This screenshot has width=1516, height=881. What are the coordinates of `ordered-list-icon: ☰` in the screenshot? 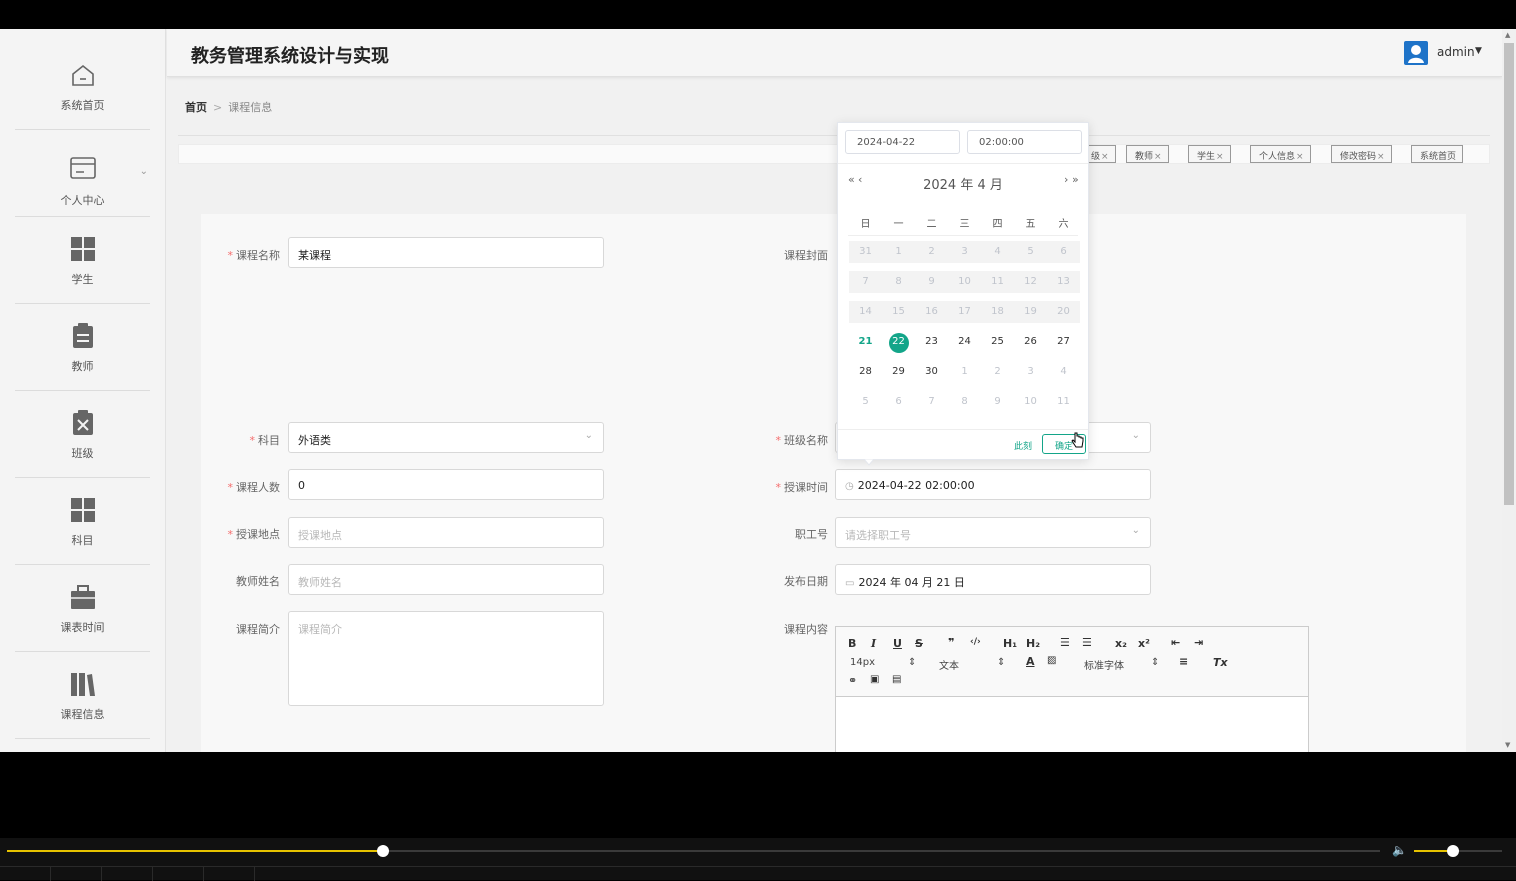 It's located at (1065, 642).